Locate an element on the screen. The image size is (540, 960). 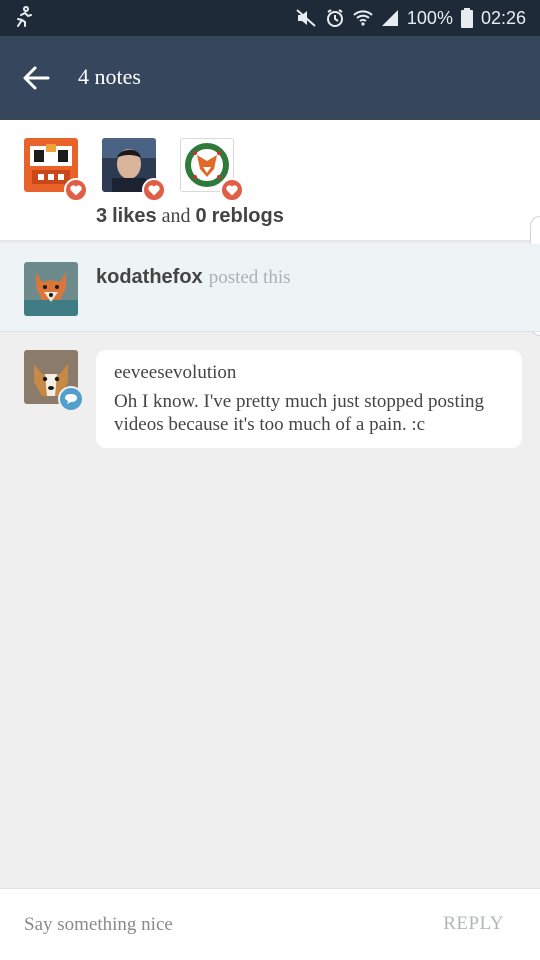
page-title: 4 notes is located at coordinates (109, 76).